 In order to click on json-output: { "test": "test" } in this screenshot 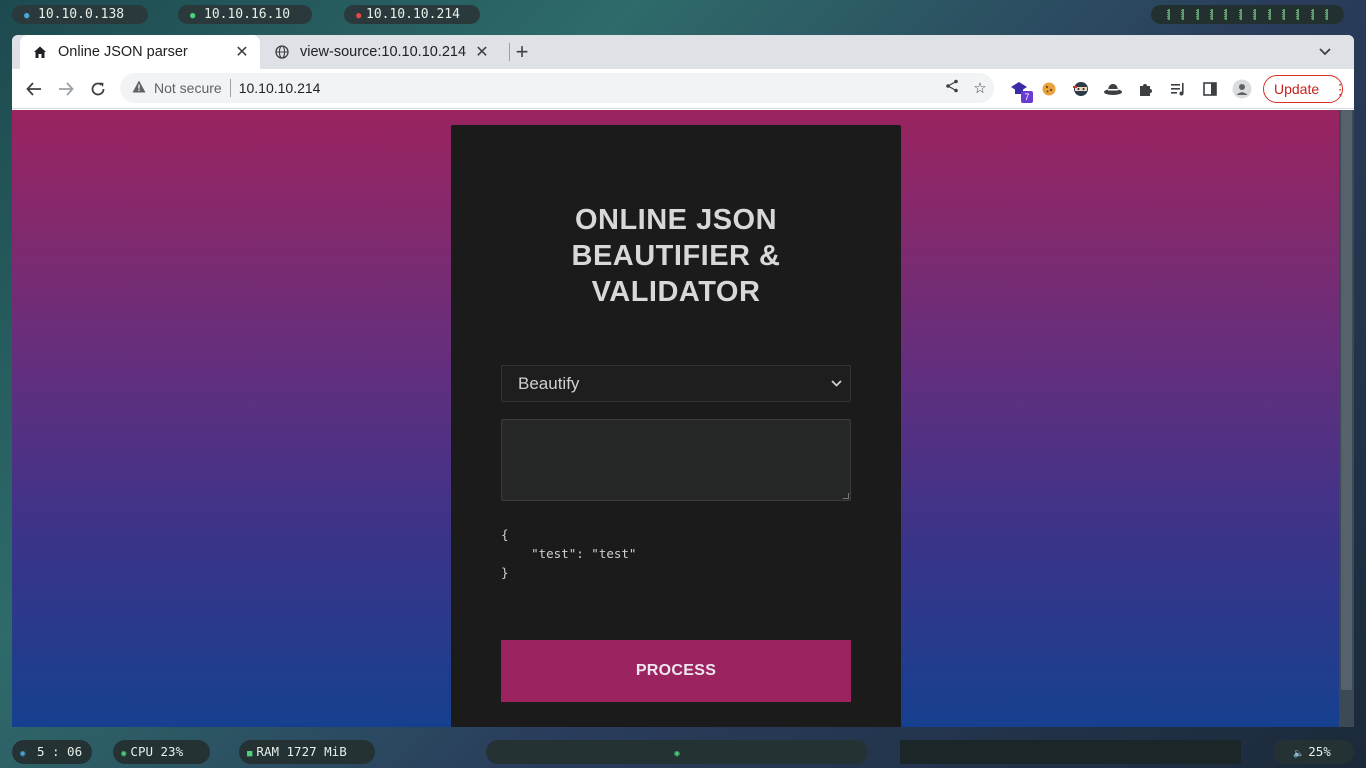, I will do `click(569, 553)`.